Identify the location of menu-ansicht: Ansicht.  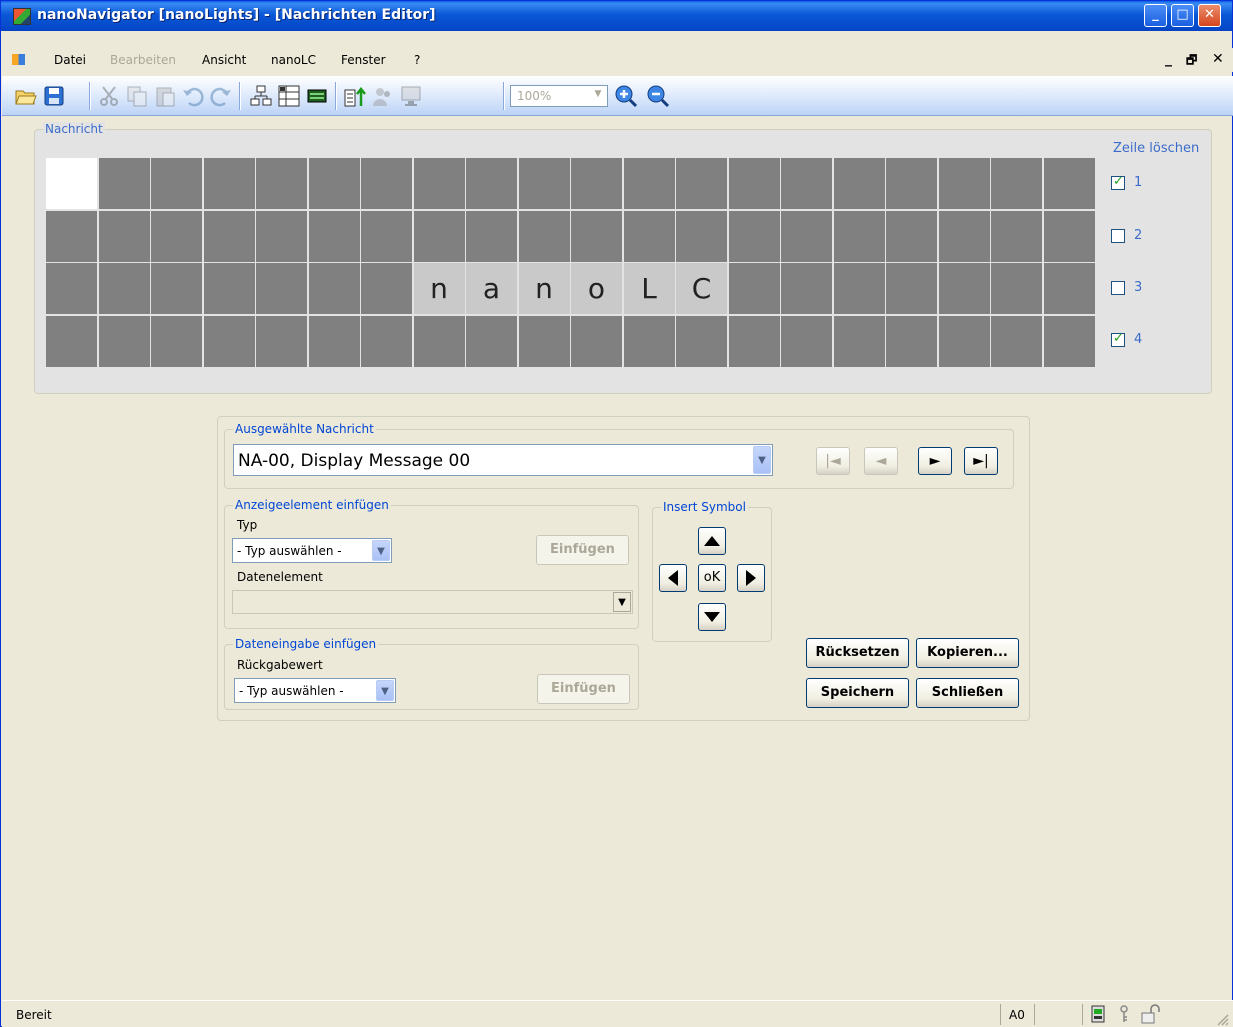
(224, 60).